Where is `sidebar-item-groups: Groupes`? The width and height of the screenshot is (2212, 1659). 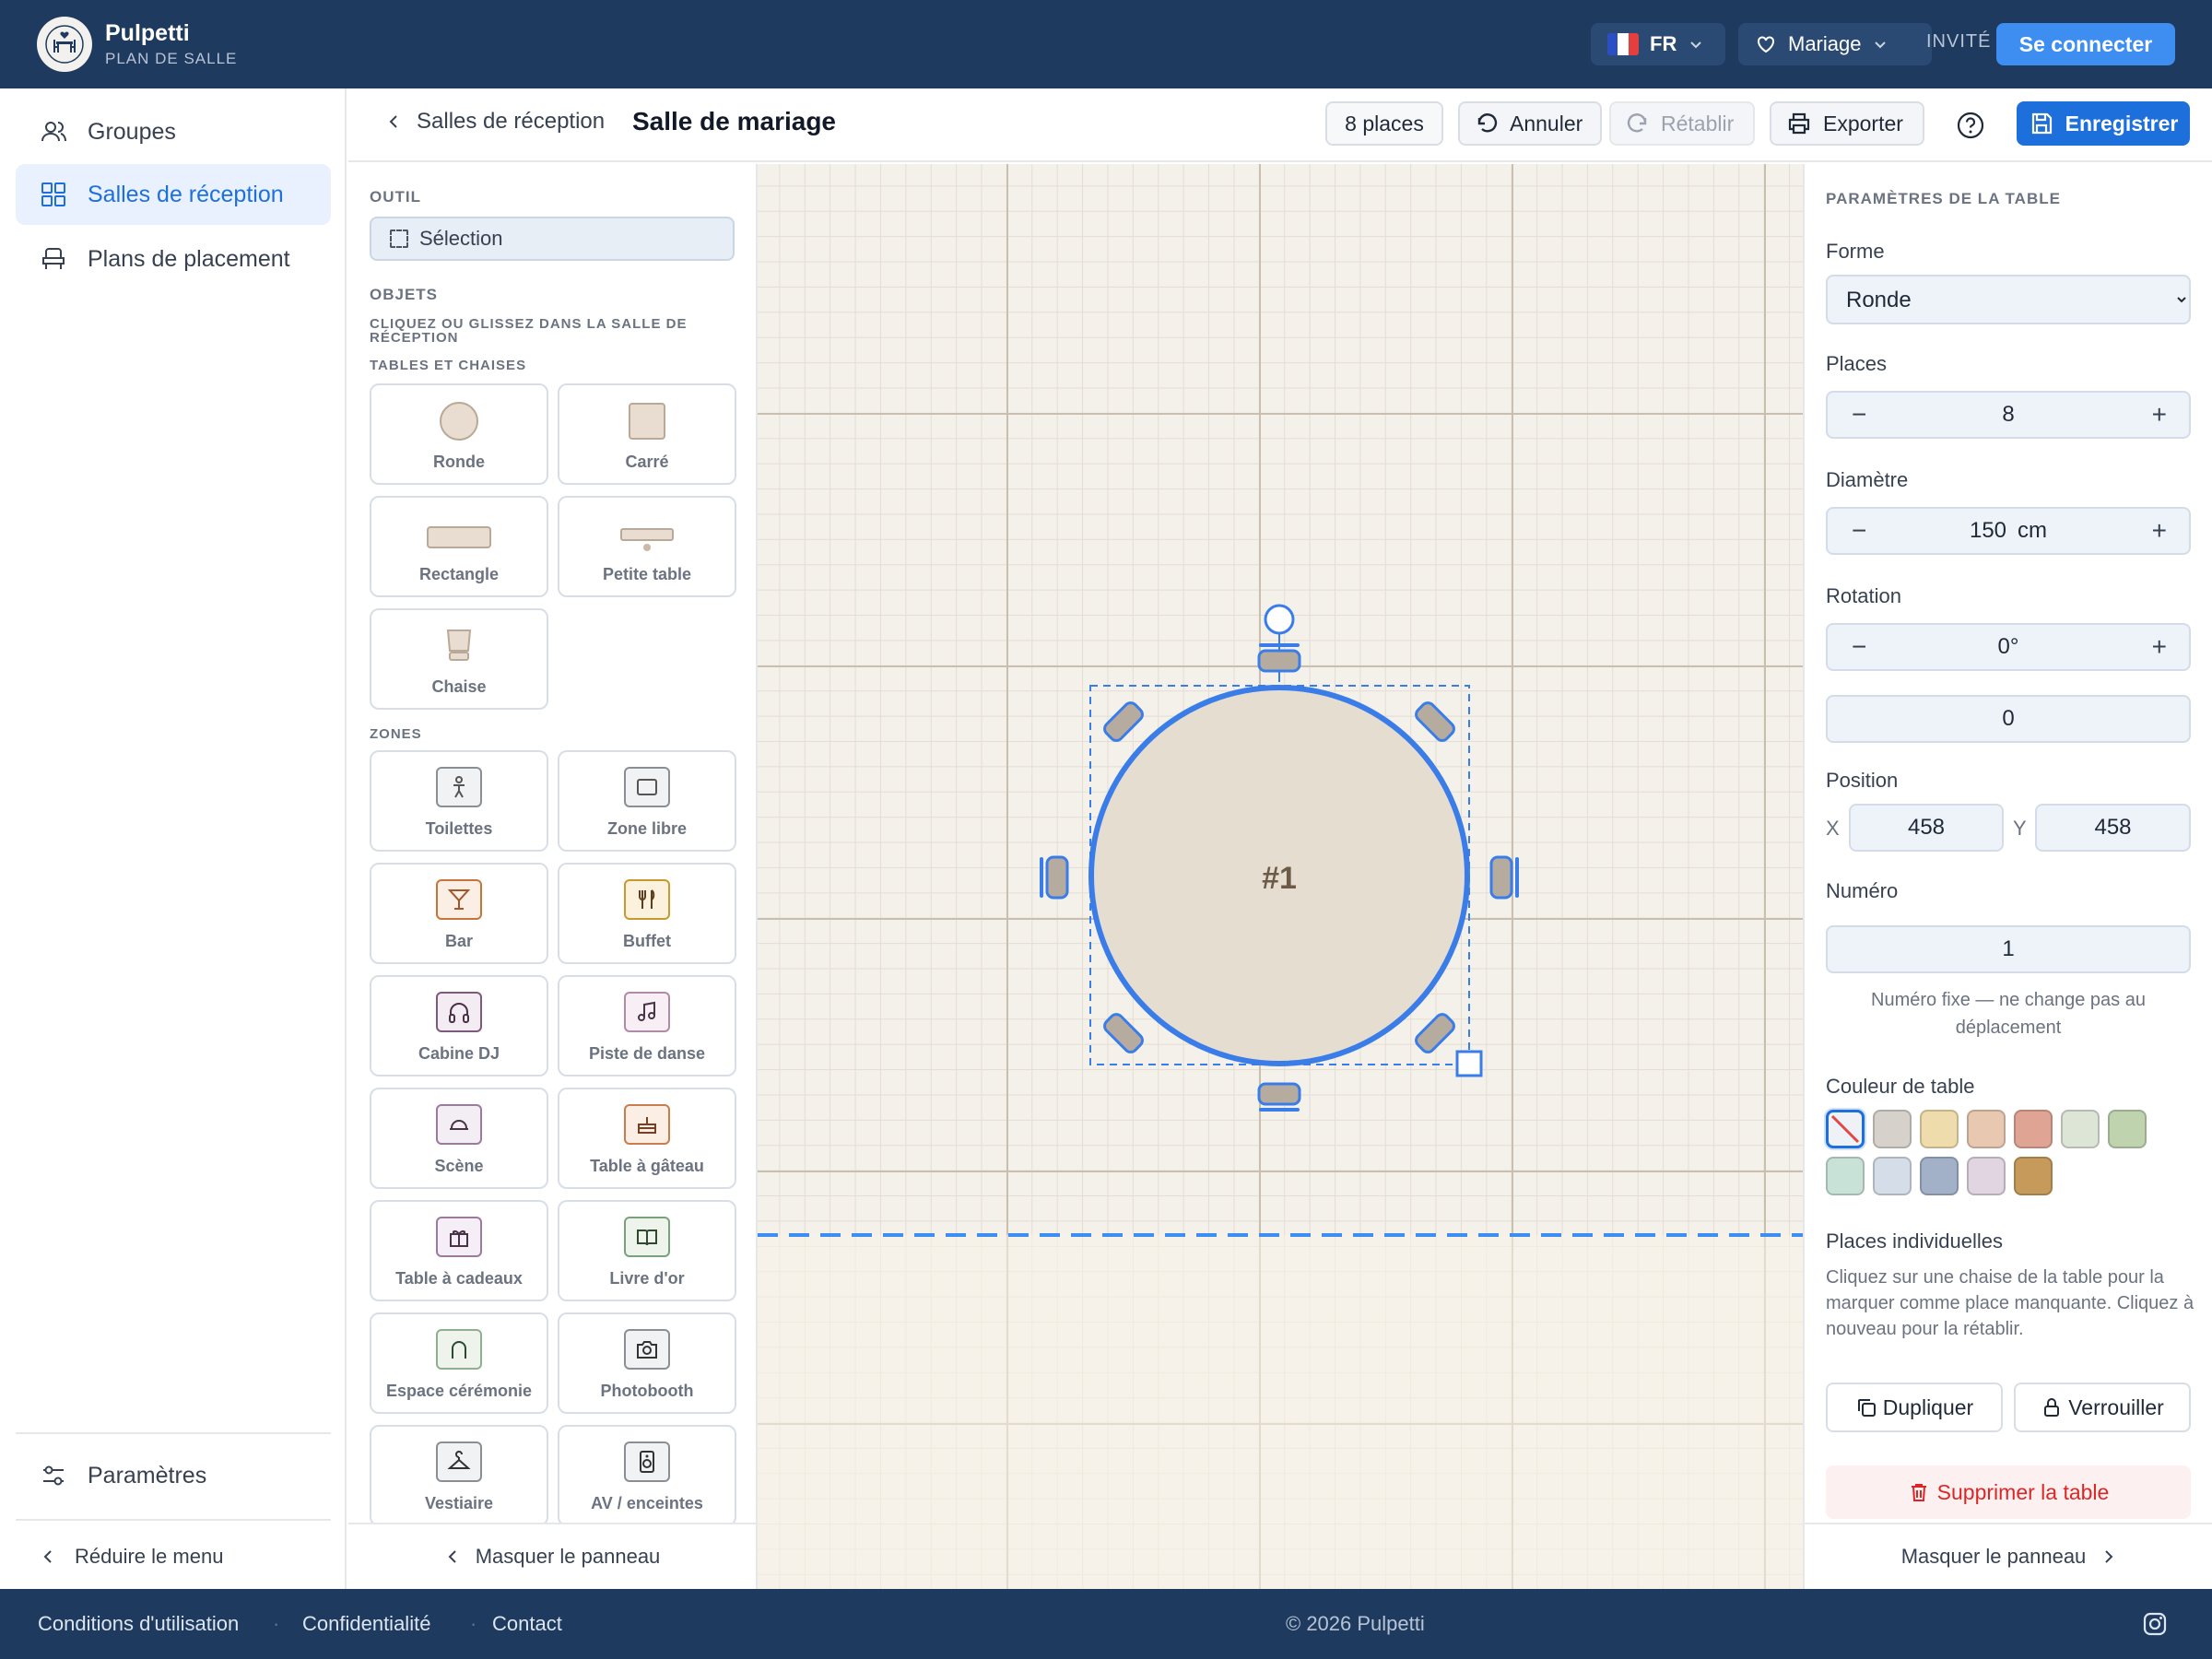 sidebar-item-groups: Groupes is located at coordinates (173, 131).